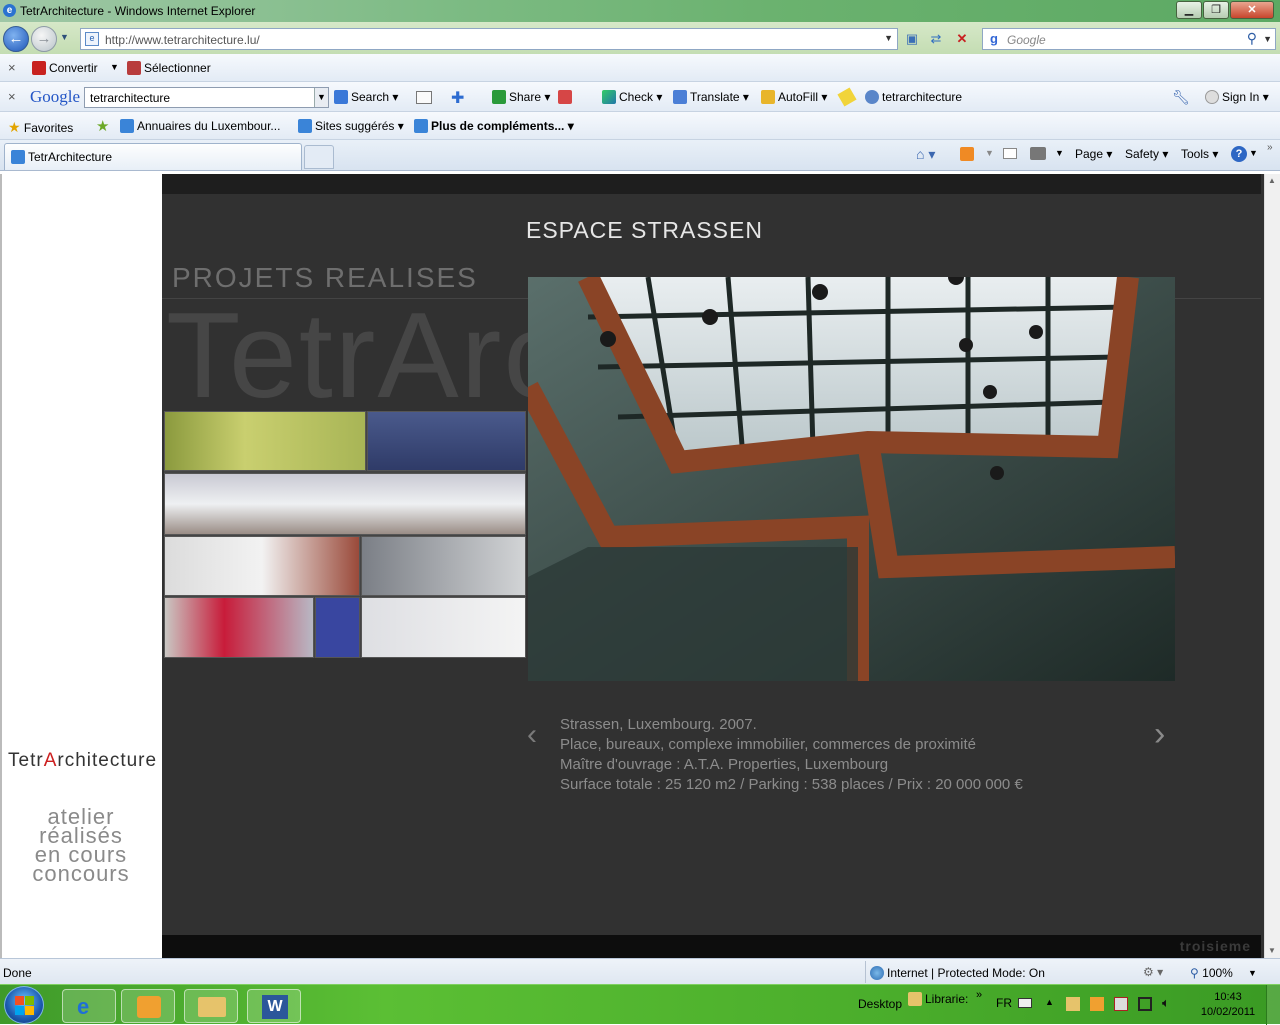 The image size is (1280, 1025). I want to click on search-icon: ⚲, so click(1252, 38).